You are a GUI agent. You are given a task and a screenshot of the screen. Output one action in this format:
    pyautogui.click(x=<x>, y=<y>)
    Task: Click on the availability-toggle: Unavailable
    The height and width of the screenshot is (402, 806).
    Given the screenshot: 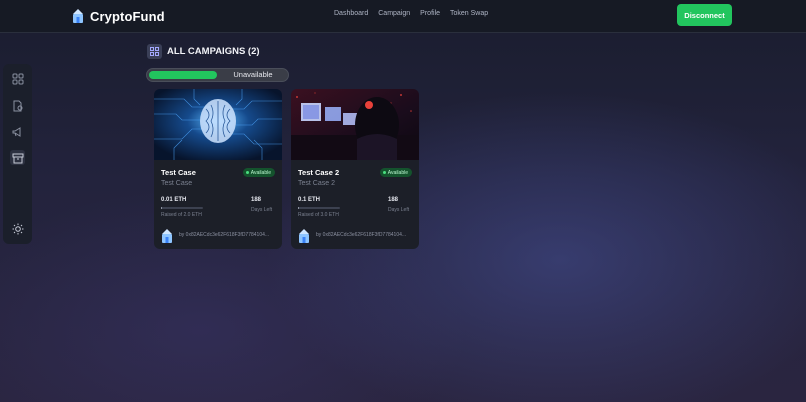 What is the action you would take?
    pyautogui.click(x=217, y=75)
    